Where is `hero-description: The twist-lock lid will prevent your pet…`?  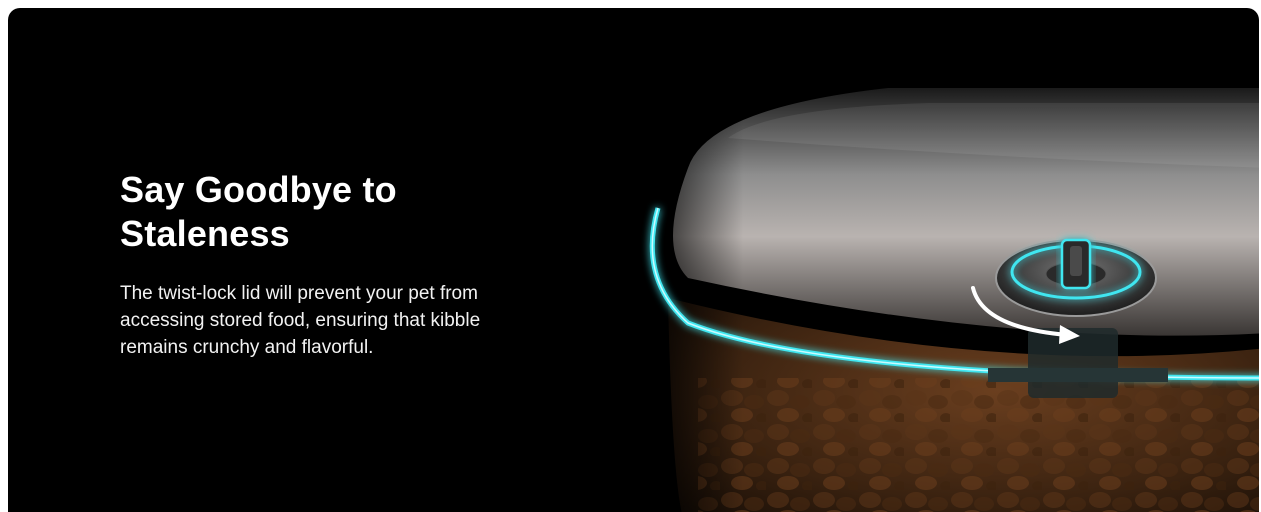
hero-description: The twist-lock lid will prevent your pet… is located at coordinates (300, 320).